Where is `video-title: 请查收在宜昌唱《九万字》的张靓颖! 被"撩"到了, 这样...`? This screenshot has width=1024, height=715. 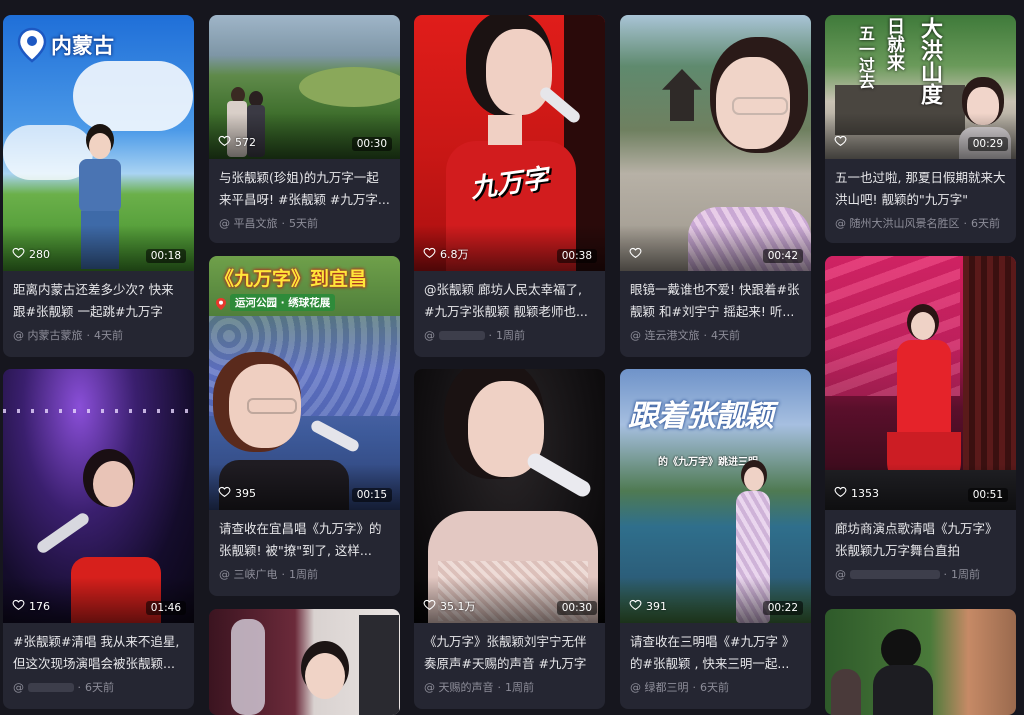 video-title: 请查收在宜昌唱《九万字》的张靓颖! 被"撩"到了, 这样... is located at coordinates (304, 540).